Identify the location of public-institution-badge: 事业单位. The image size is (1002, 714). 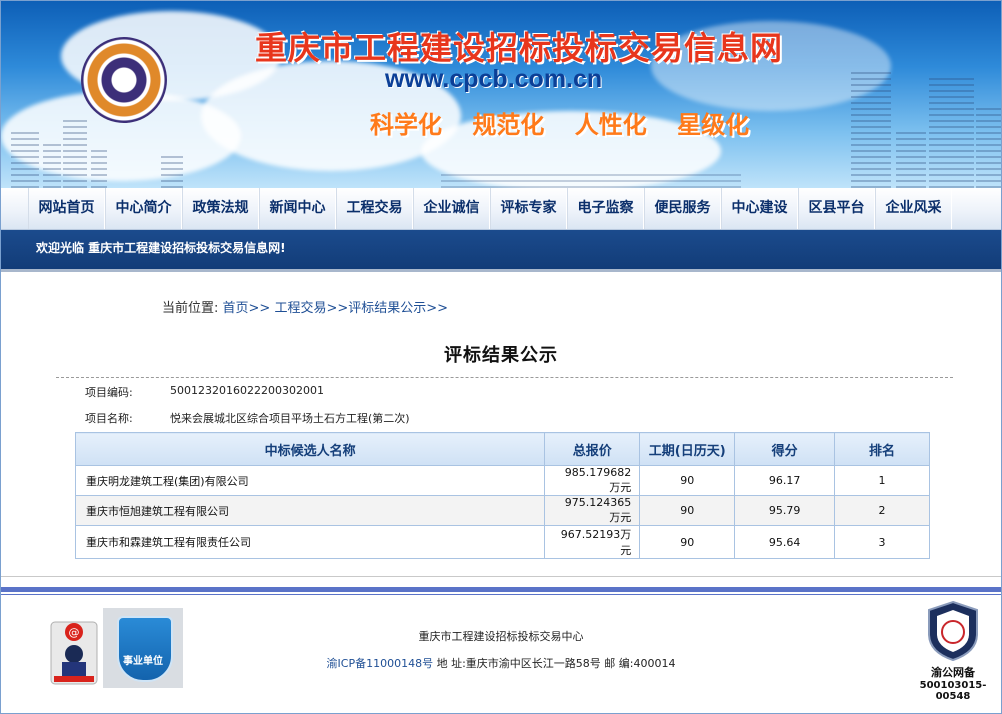
(143, 648).